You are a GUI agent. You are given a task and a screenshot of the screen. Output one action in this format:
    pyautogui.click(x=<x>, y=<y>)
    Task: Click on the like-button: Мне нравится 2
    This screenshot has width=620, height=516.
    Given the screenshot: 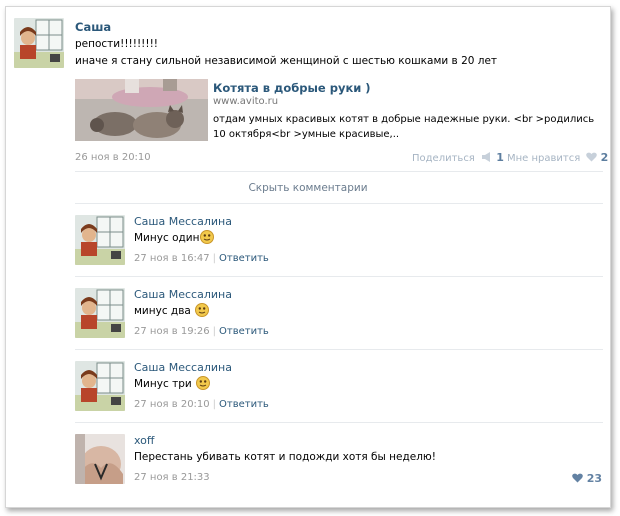 What is the action you would take?
    pyautogui.click(x=557, y=157)
    